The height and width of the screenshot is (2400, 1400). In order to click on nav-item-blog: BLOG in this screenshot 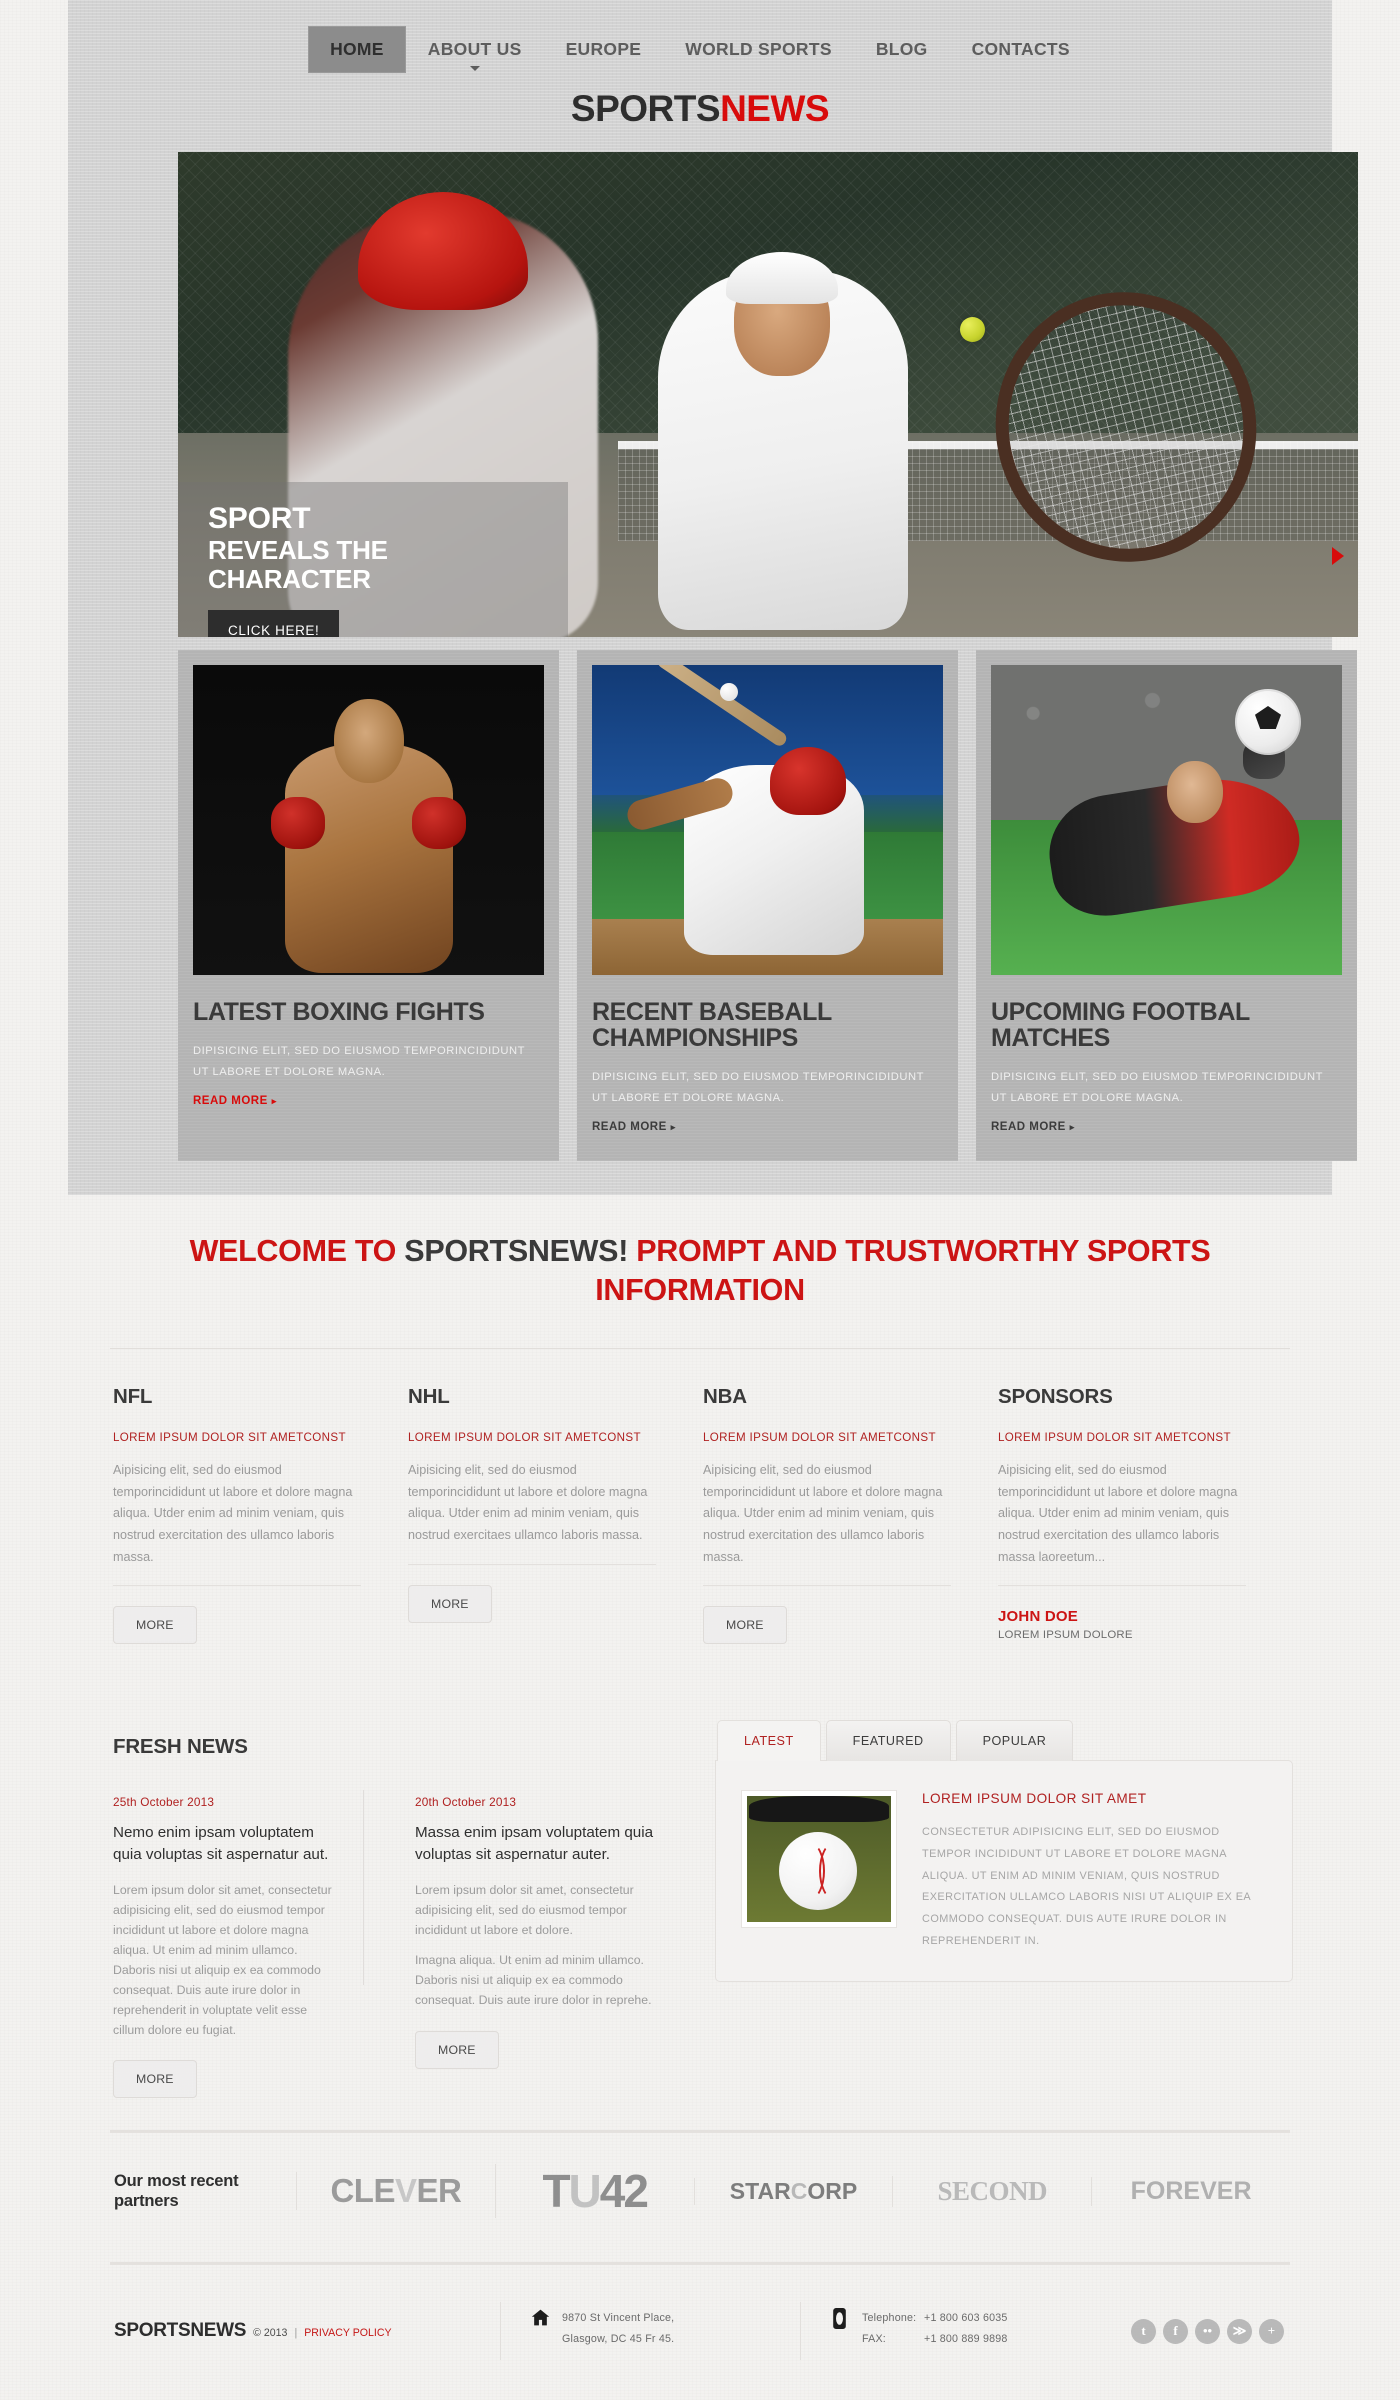, I will do `click(902, 49)`.